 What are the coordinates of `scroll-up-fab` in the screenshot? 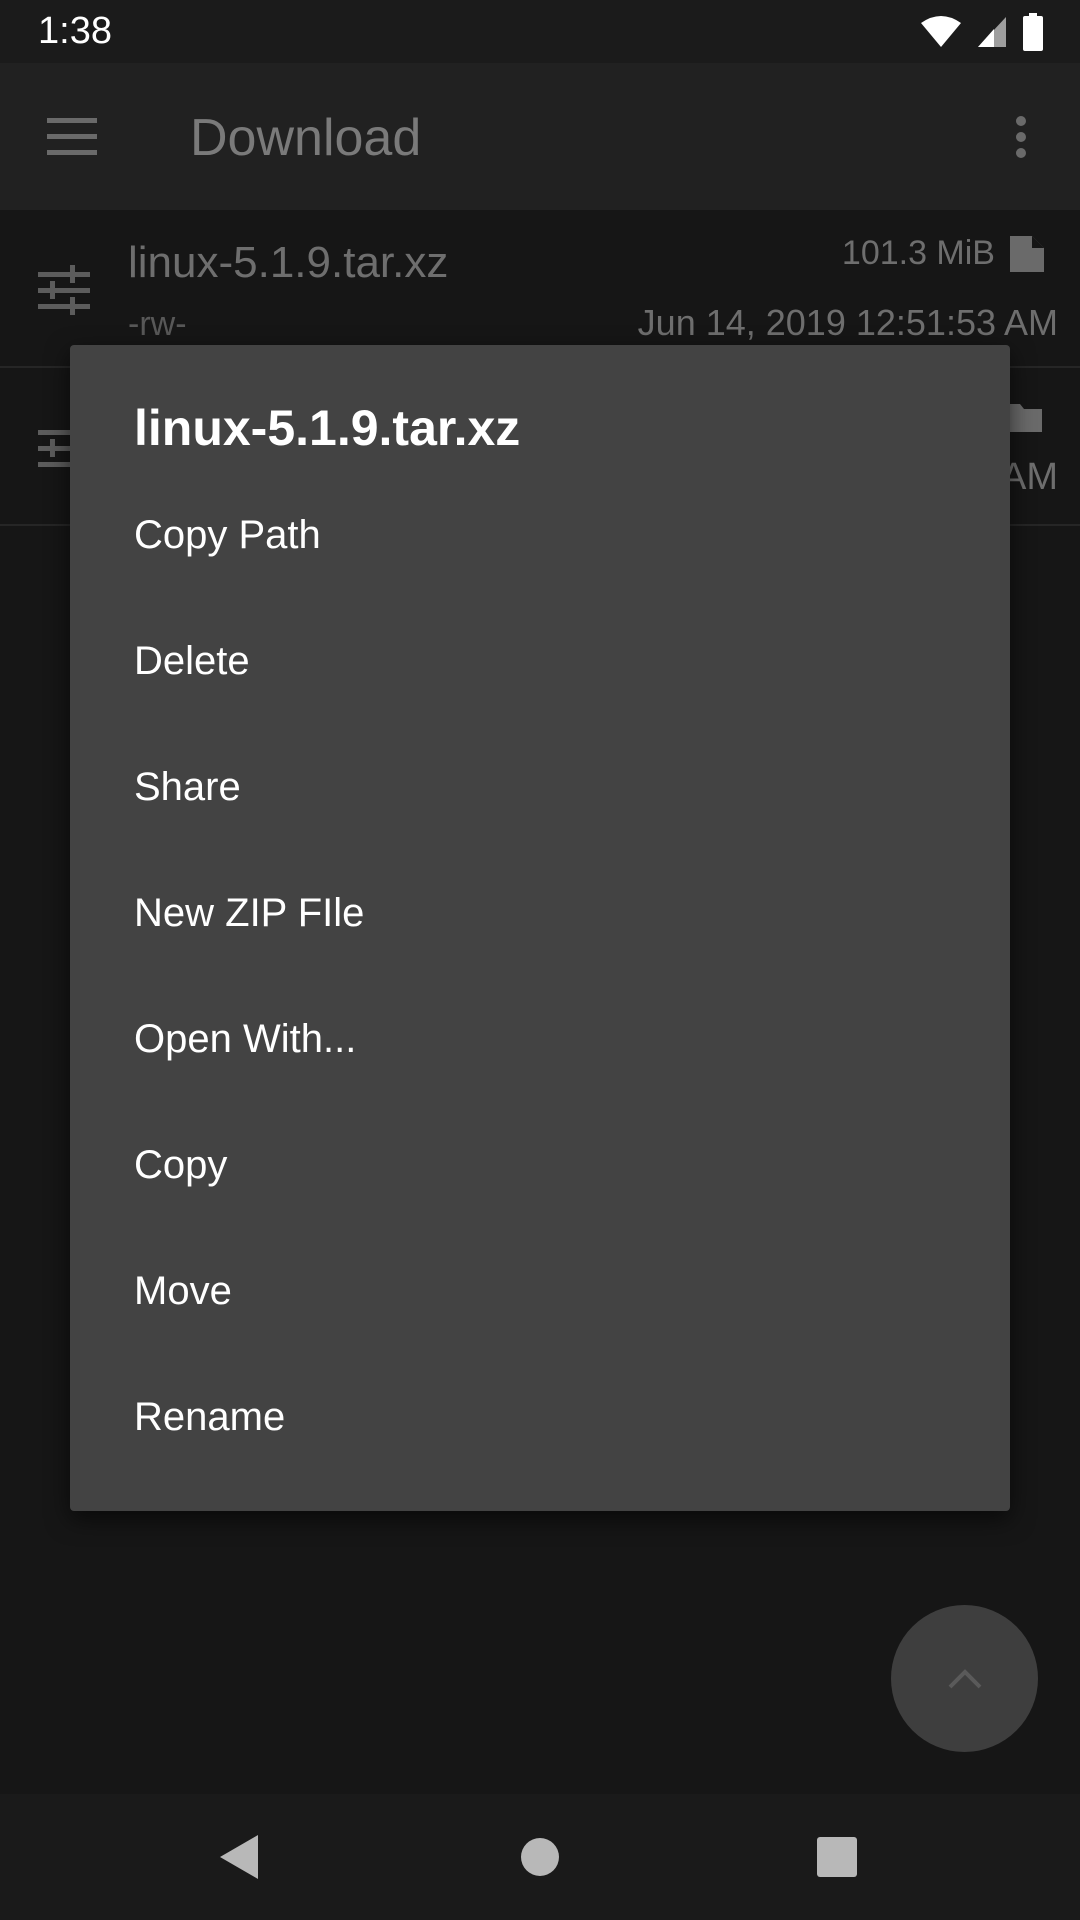 It's located at (964, 1678).